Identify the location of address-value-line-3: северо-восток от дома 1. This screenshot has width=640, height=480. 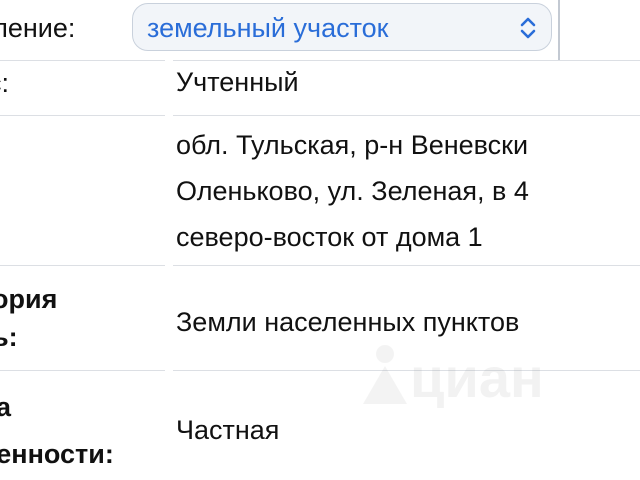
(329, 237).